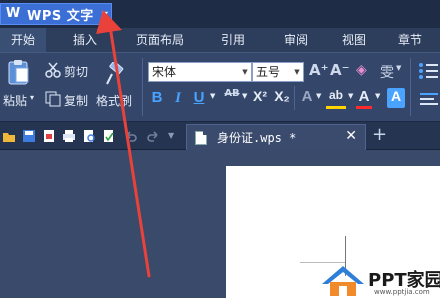 The height and width of the screenshot is (298, 440). I want to click on highlight-button: ab, so click(336, 98).